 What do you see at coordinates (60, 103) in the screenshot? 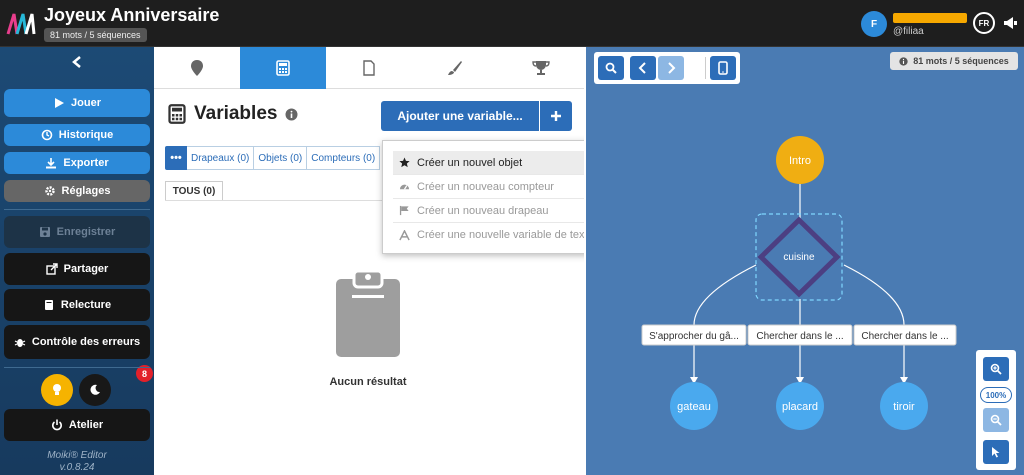
I see `play-icon` at bounding box center [60, 103].